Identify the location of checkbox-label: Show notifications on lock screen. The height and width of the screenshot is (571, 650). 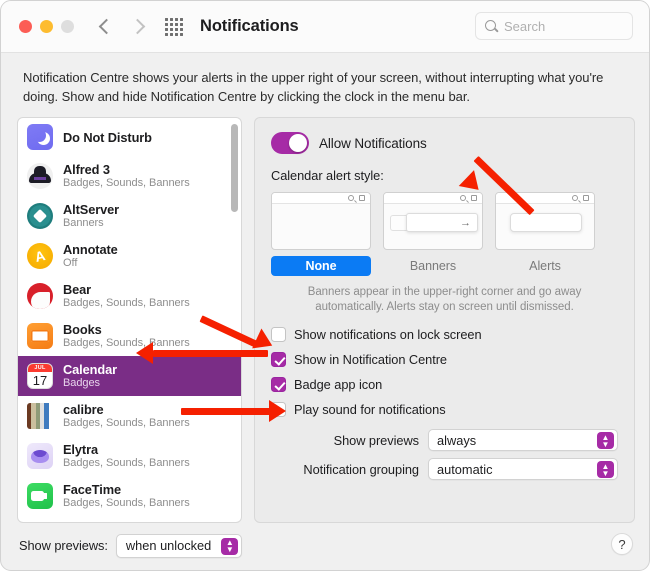
(388, 334).